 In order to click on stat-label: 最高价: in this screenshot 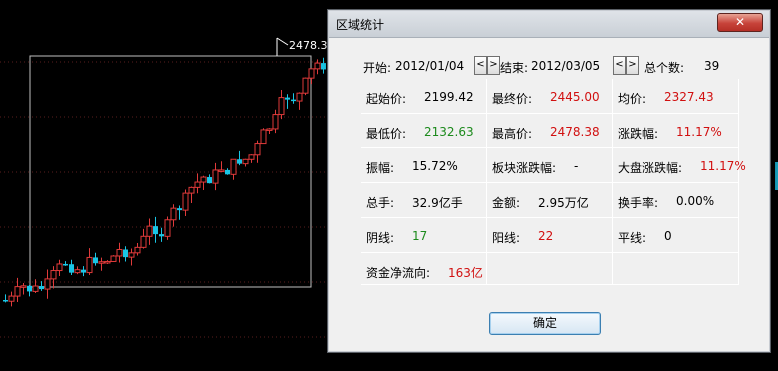, I will do `click(512, 134)`.